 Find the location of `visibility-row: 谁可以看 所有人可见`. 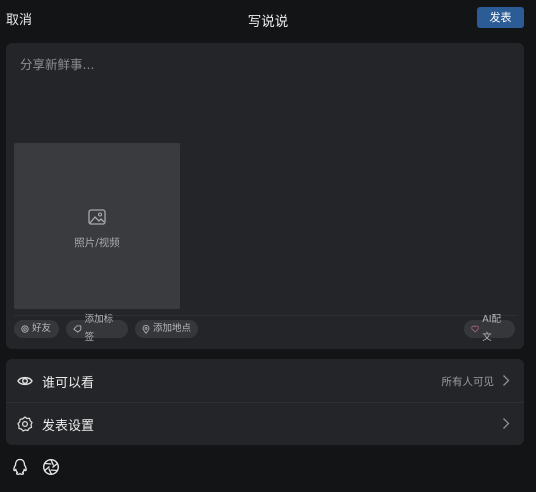

visibility-row: 谁可以看 所有人可见 is located at coordinates (265, 380).